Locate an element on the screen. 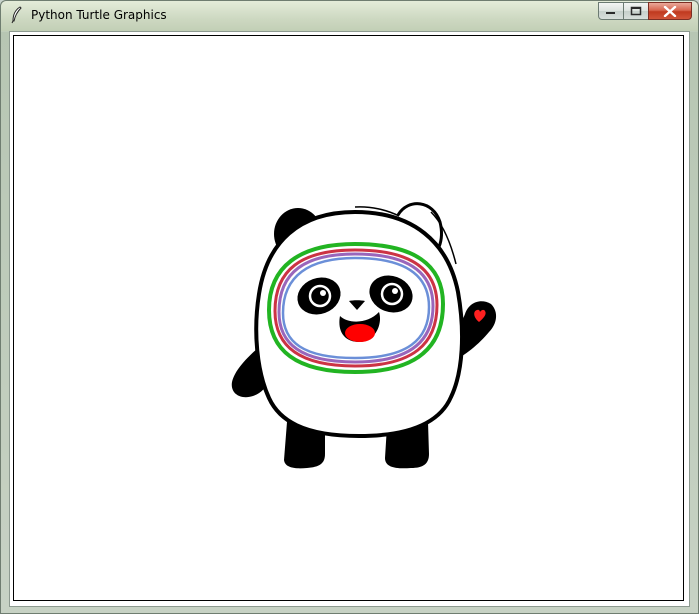 This screenshot has height=614, width=699. close-icon is located at coordinates (670, 11).